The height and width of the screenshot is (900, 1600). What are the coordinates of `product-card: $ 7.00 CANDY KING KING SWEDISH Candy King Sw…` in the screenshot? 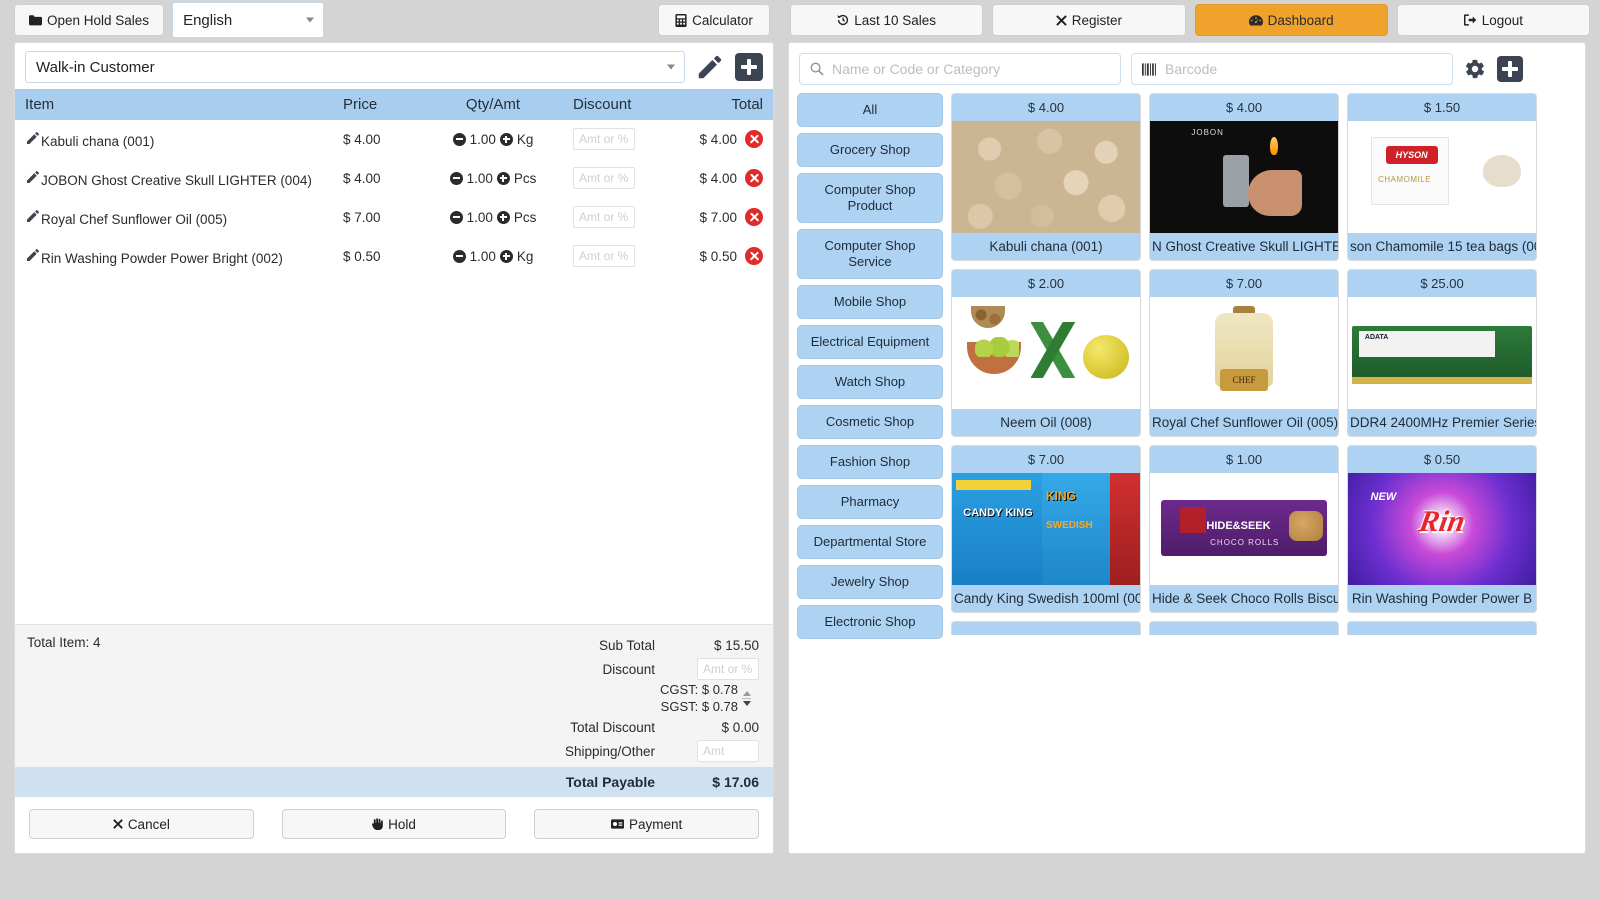 It's located at (1046, 529).